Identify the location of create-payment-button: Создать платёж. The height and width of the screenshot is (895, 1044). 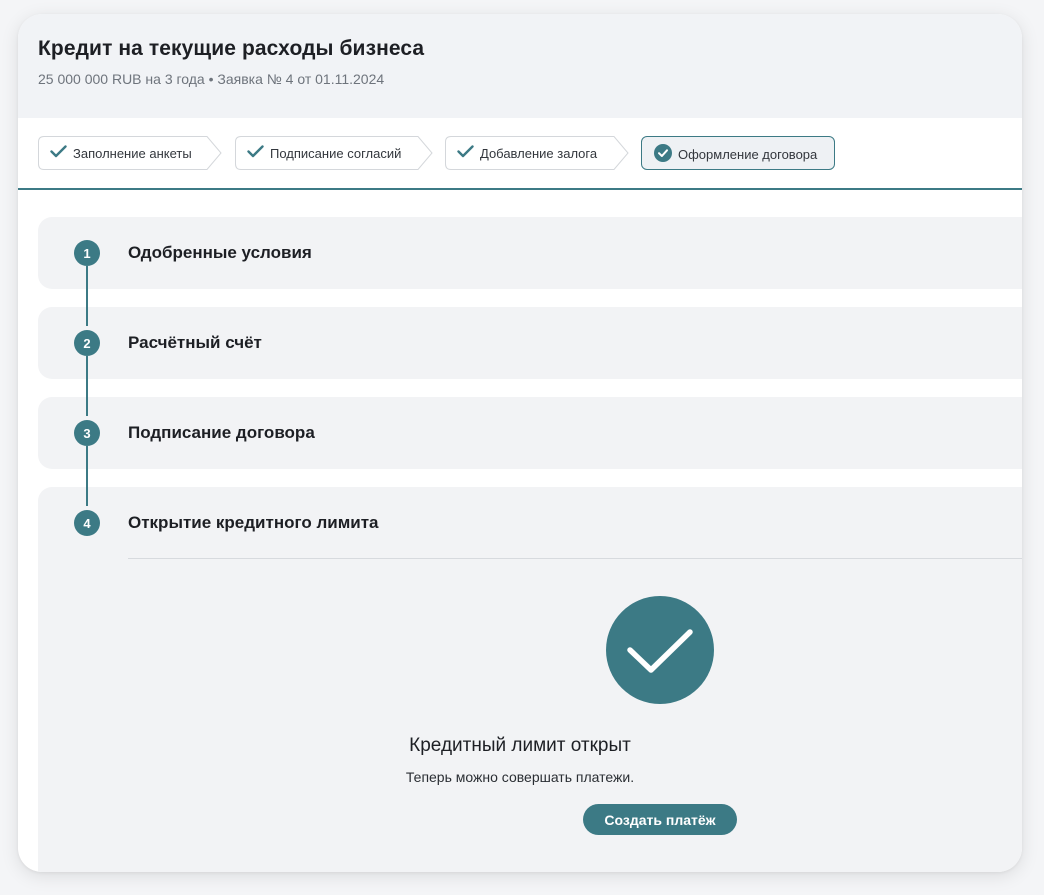
(660, 819).